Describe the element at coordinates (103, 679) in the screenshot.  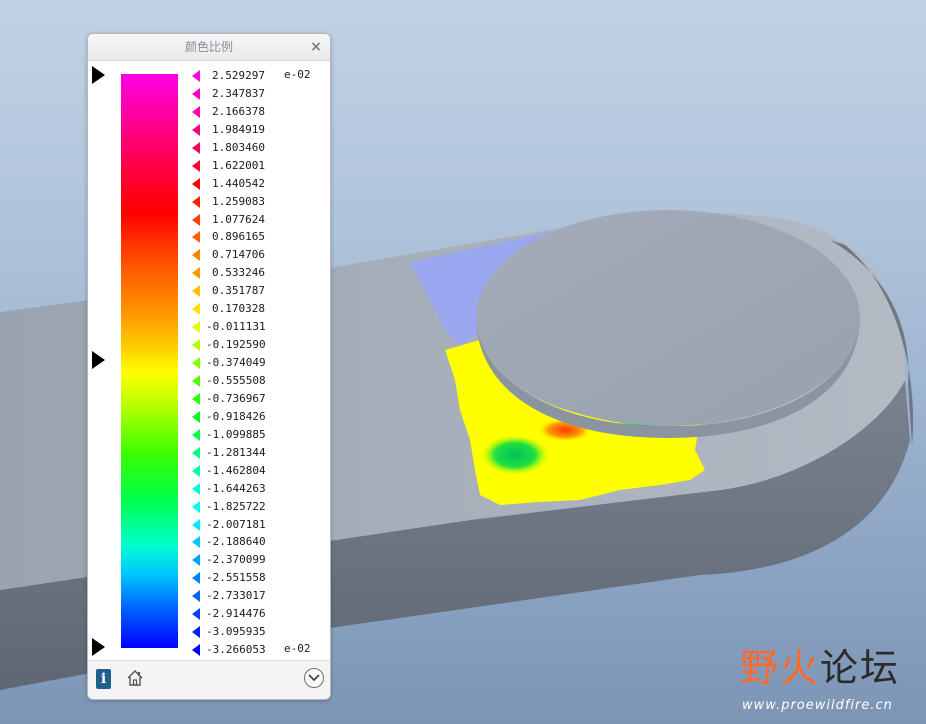
I see `info-icon: i` at that location.